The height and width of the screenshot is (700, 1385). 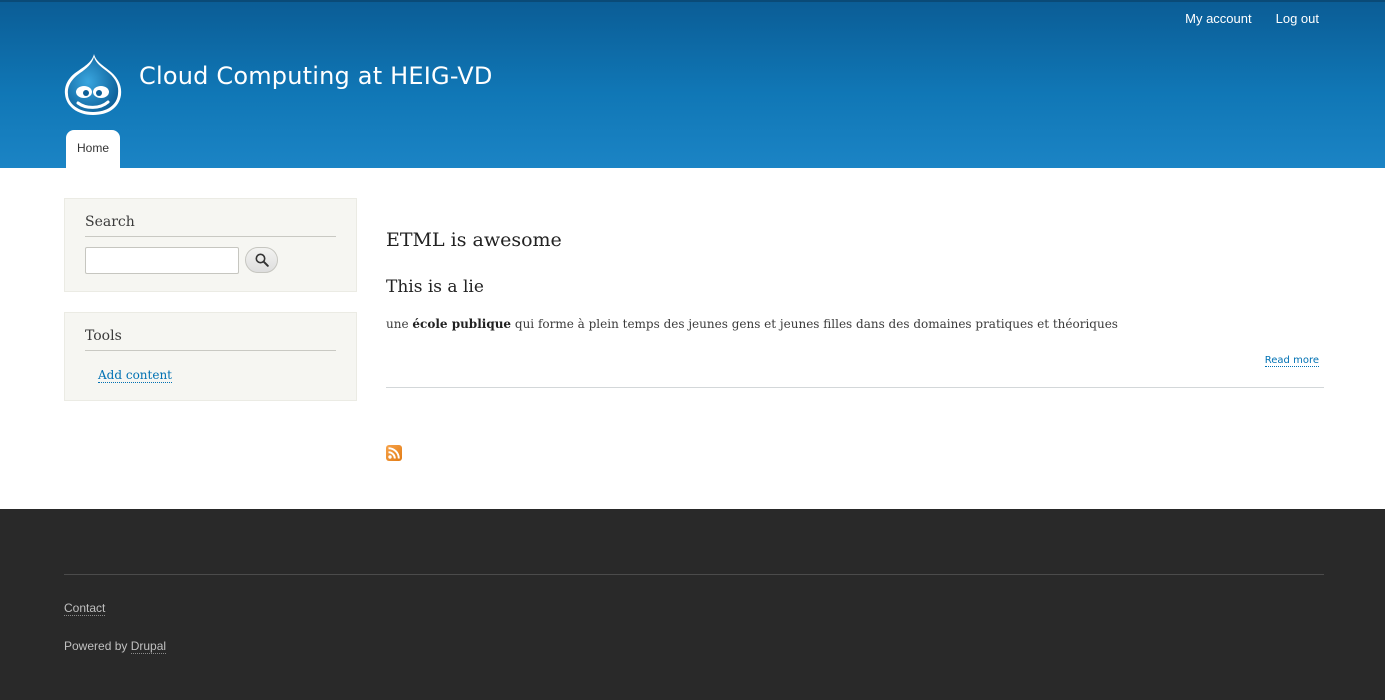 I want to click on drupal-logo-icon, so click(x=93, y=84).